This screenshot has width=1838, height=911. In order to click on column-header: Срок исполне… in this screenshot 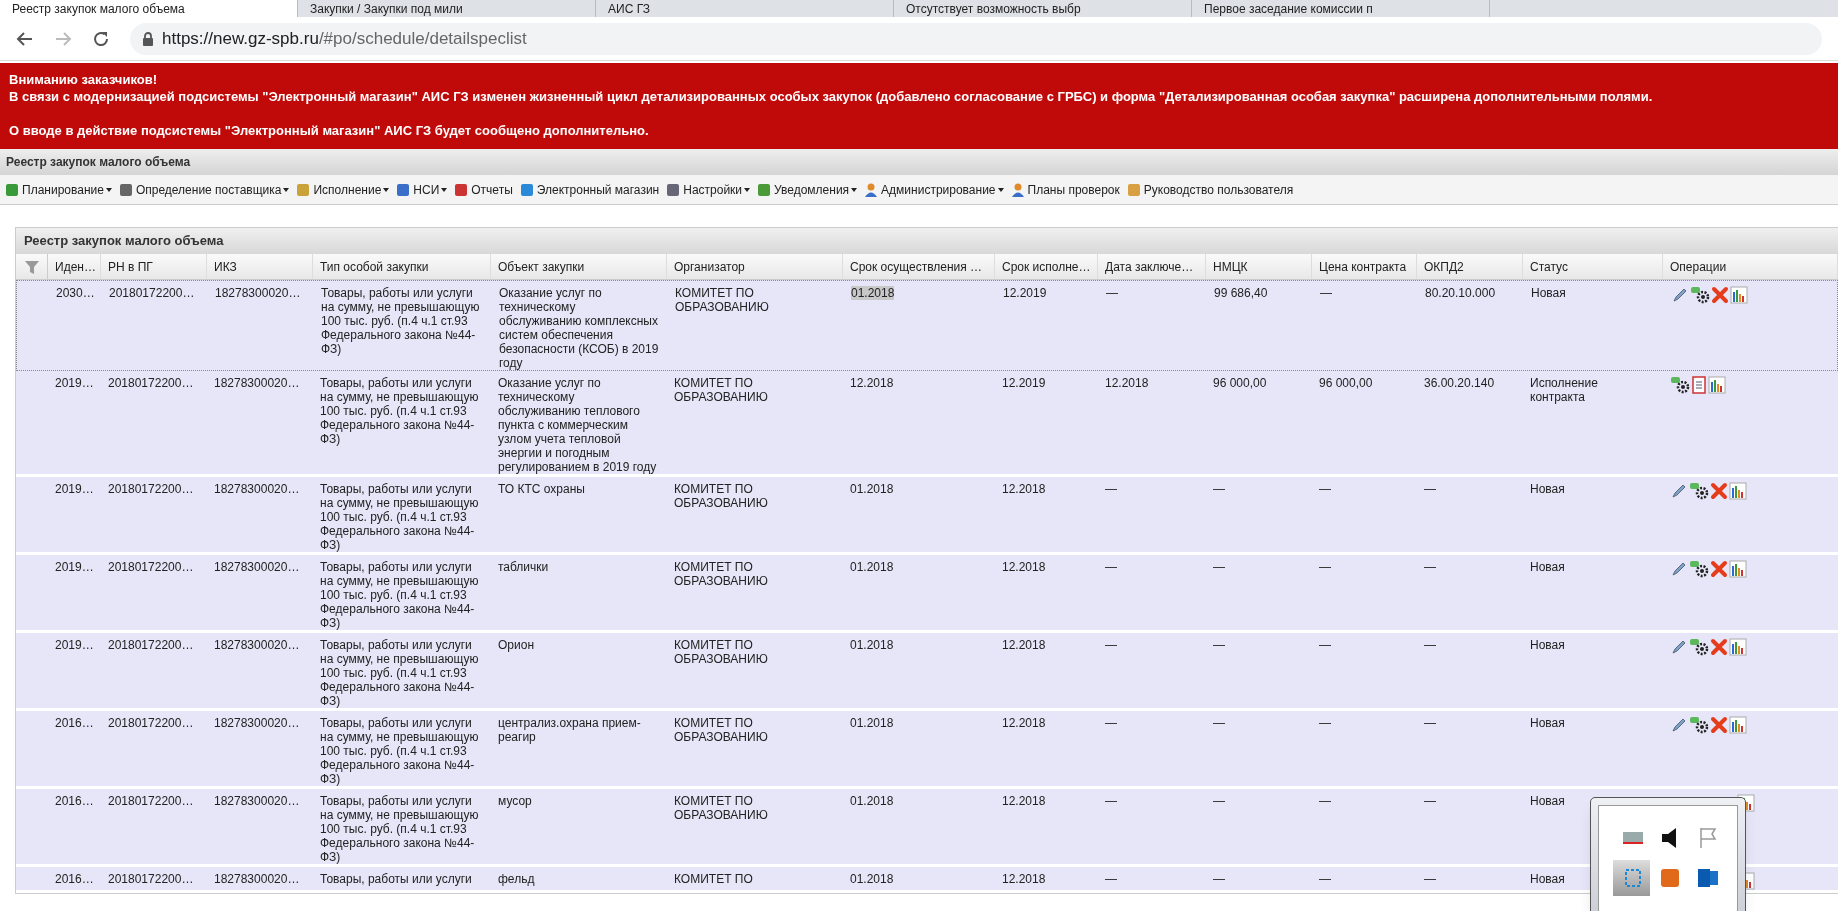, I will do `click(1046, 266)`.